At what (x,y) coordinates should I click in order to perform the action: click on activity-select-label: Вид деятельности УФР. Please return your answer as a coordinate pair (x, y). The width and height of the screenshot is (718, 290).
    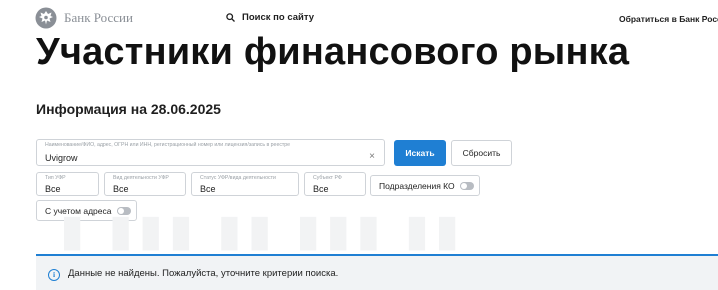
    Looking at the image, I should click on (141, 178).